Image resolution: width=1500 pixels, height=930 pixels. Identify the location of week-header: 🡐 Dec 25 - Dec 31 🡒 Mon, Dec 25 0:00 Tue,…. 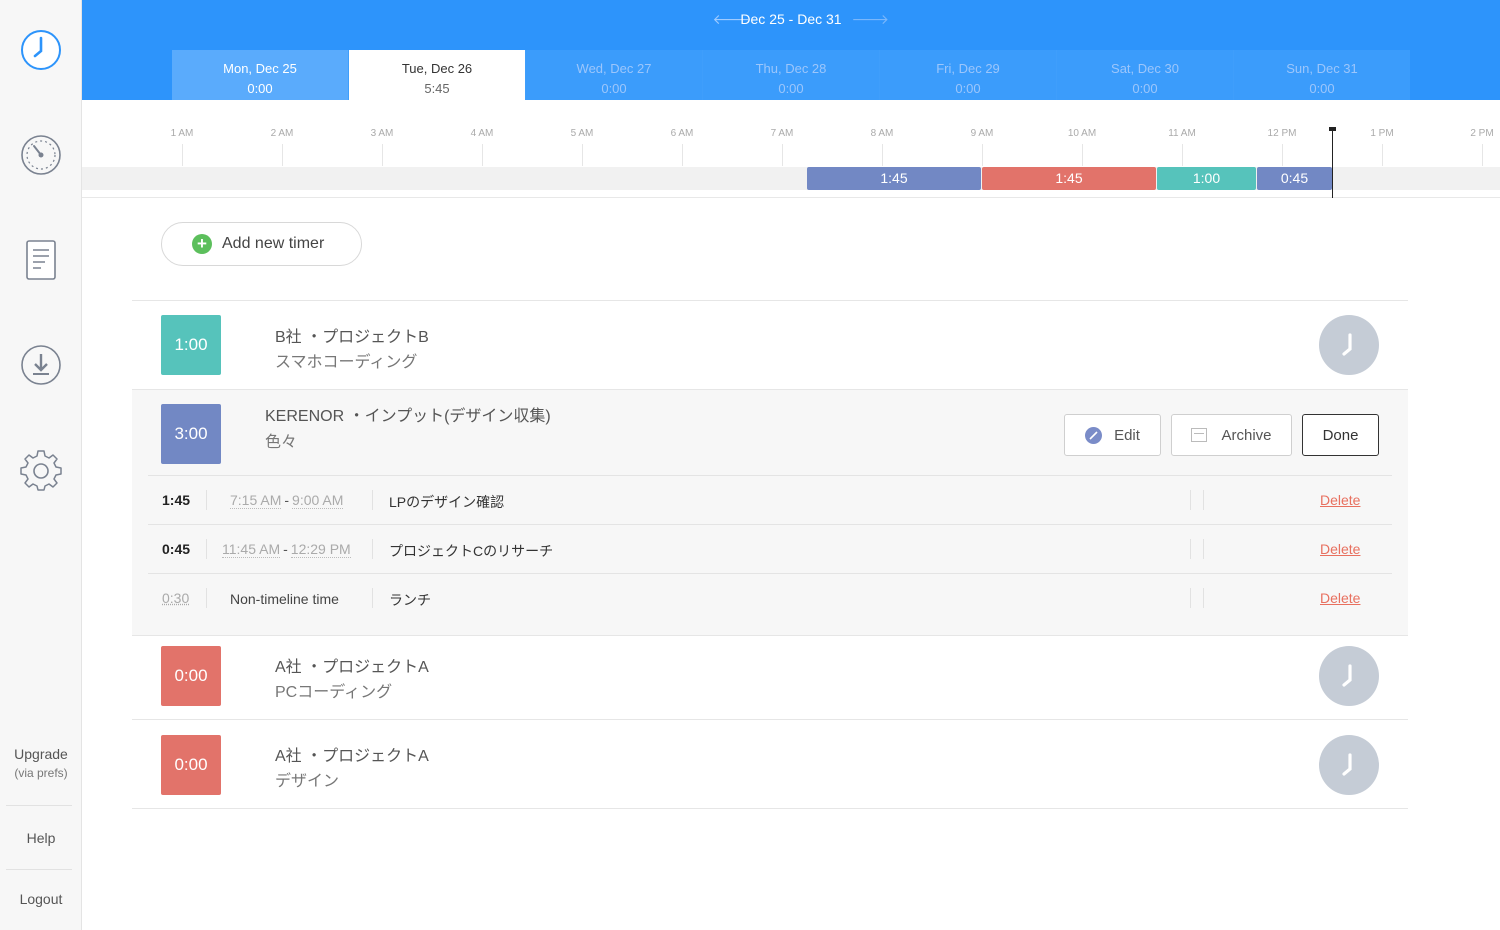
(791, 50).